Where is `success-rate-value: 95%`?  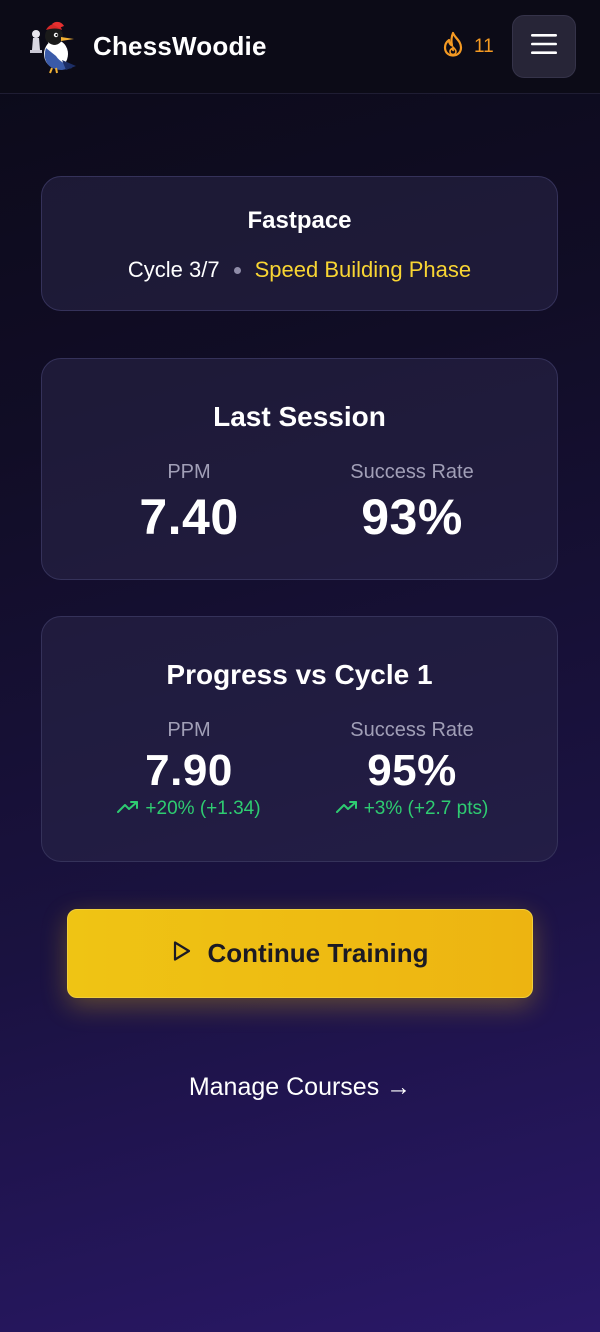 success-rate-value: 95% is located at coordinates (412, 770).